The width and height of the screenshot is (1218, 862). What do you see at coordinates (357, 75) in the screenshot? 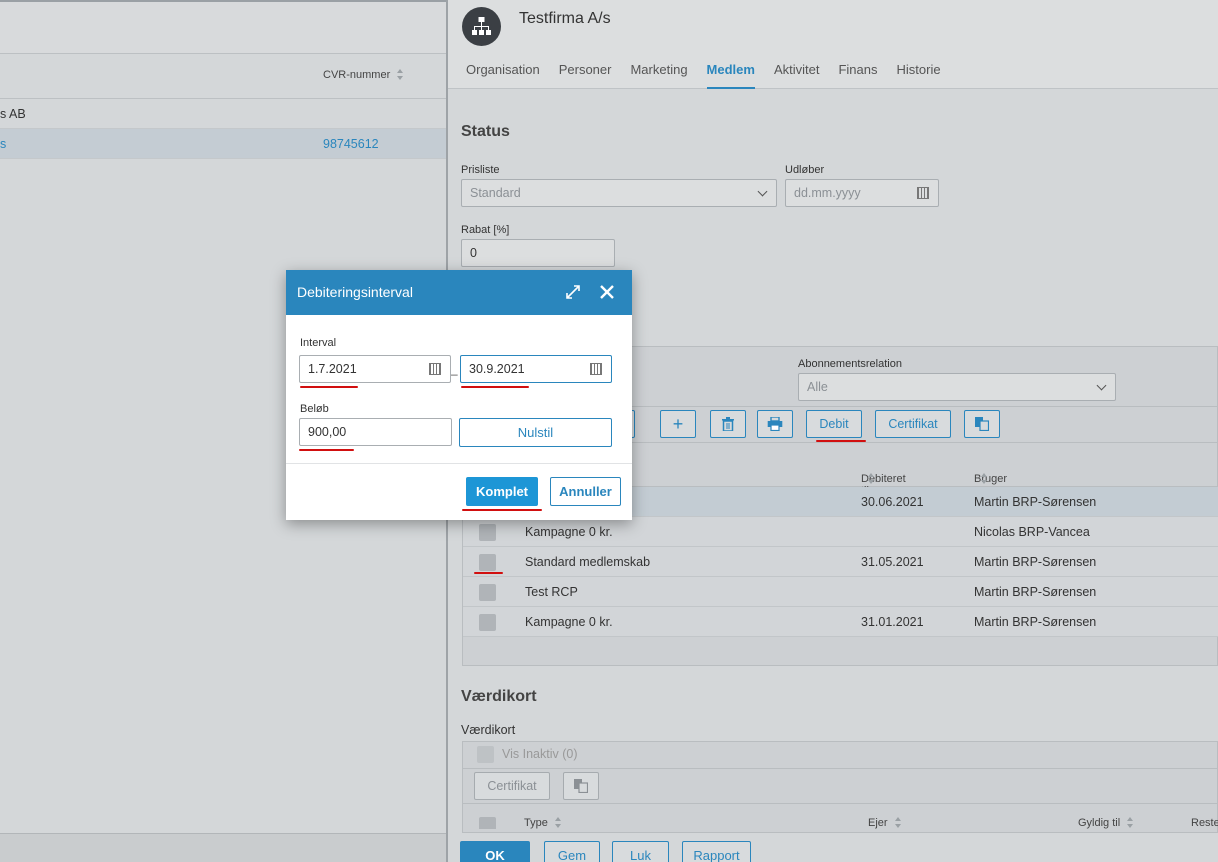
I see `column-cvr-label: CVR-nummer` at bounding box center [357, 75].